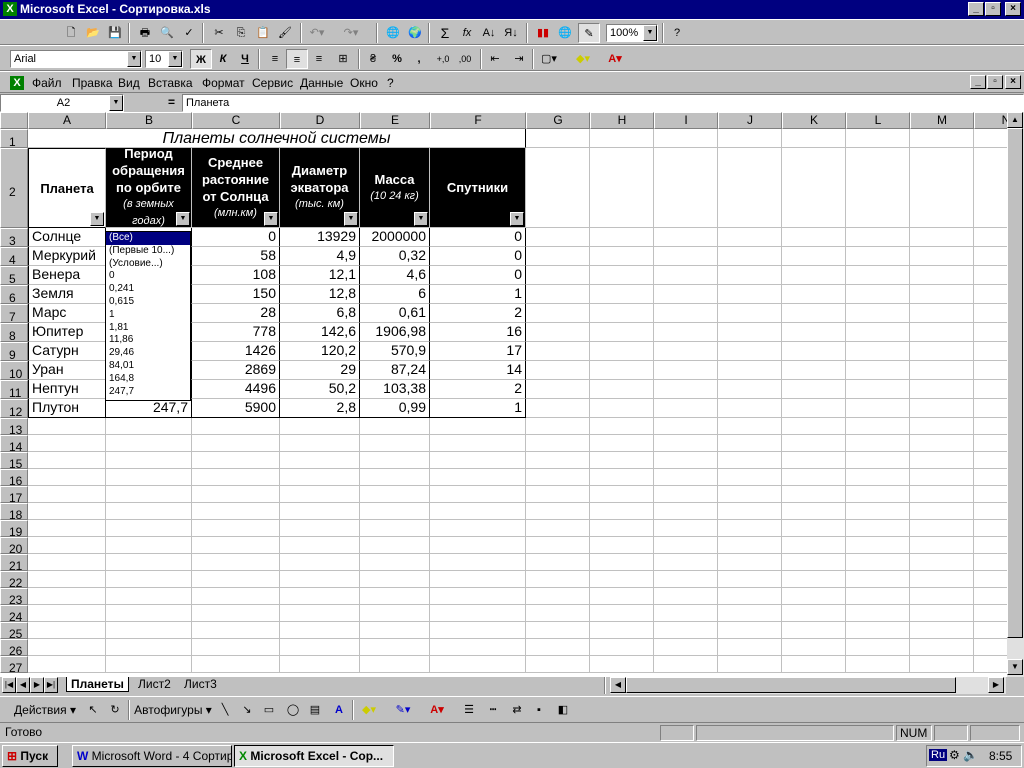 Image resolution: width=1024 pixels, height=768 pixels. I want to click on excel-app-icon: X, so click(10, 9).